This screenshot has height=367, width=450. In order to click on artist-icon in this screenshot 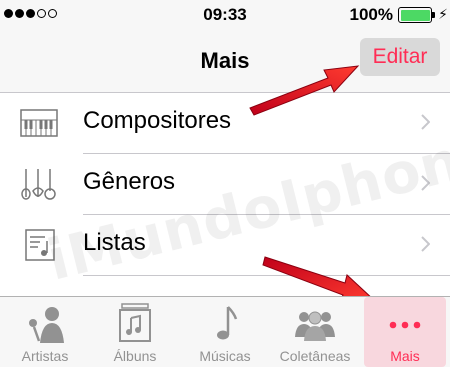, I will do `click(46, 325)`.